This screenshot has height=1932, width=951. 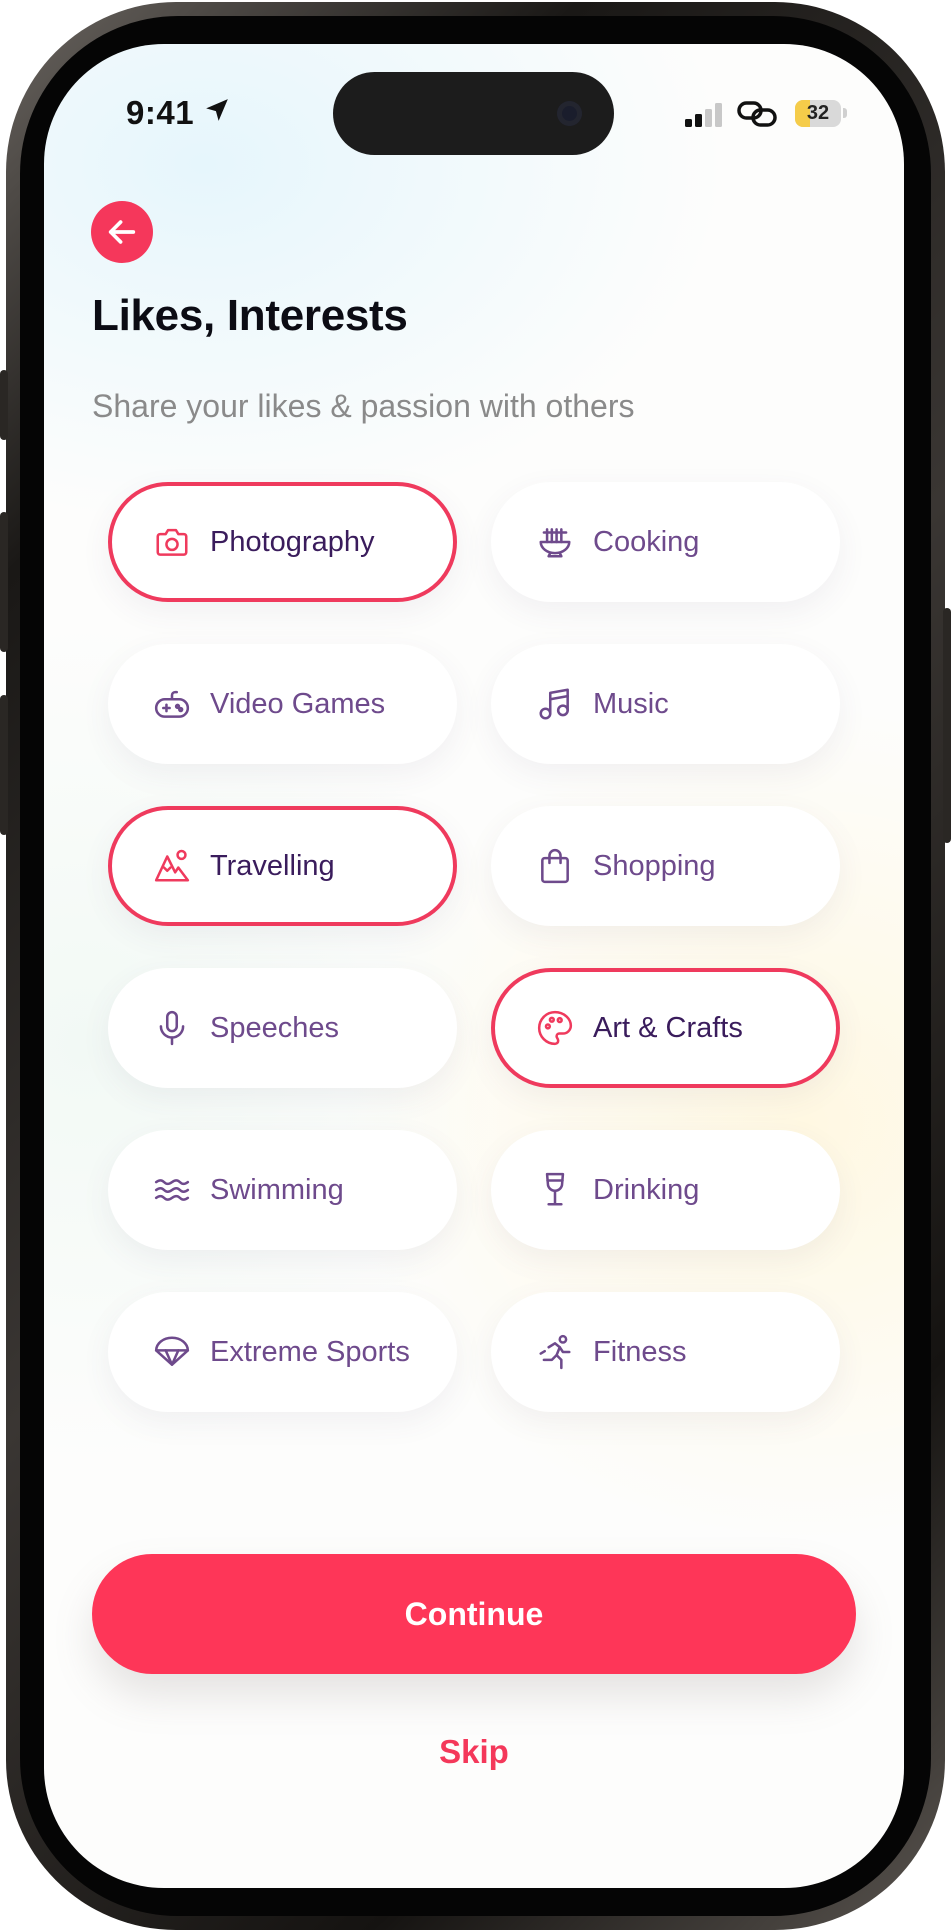 I want to click on power-button, so click(x=947, y=725).